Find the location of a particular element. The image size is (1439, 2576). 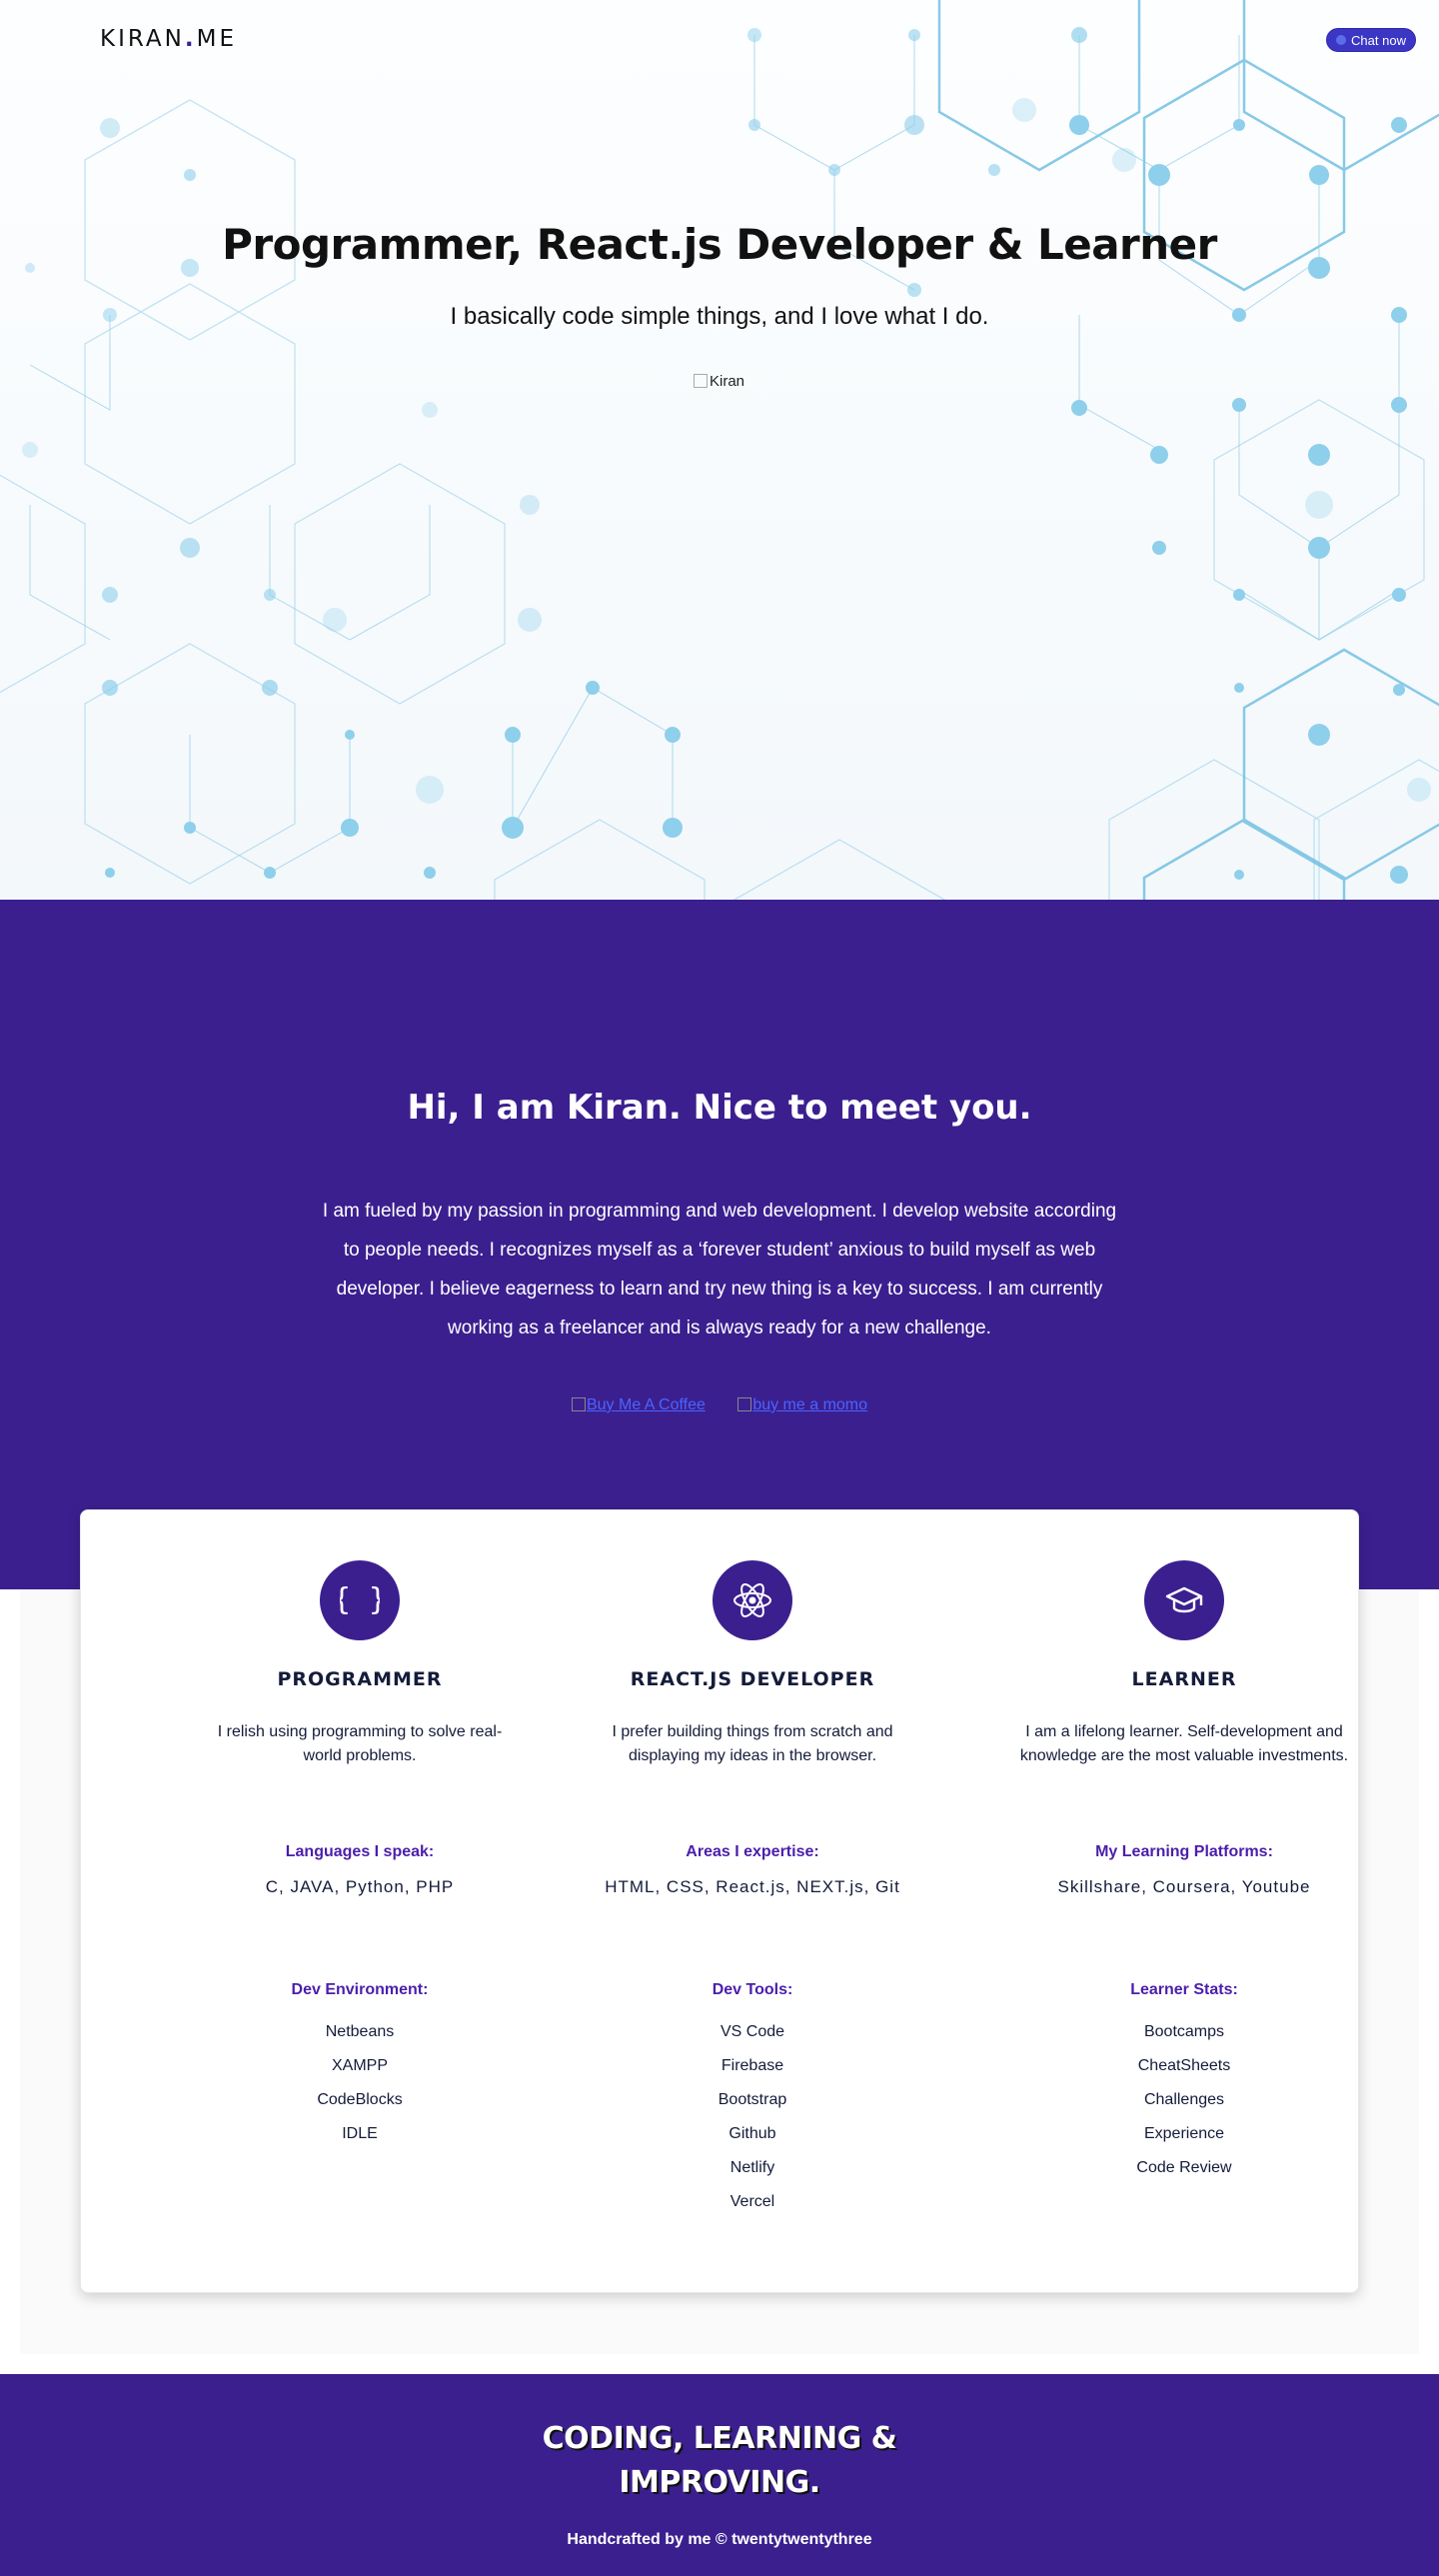

buy-me-a-momo-link: buy me a momo is located at coordinates (802, 1405).